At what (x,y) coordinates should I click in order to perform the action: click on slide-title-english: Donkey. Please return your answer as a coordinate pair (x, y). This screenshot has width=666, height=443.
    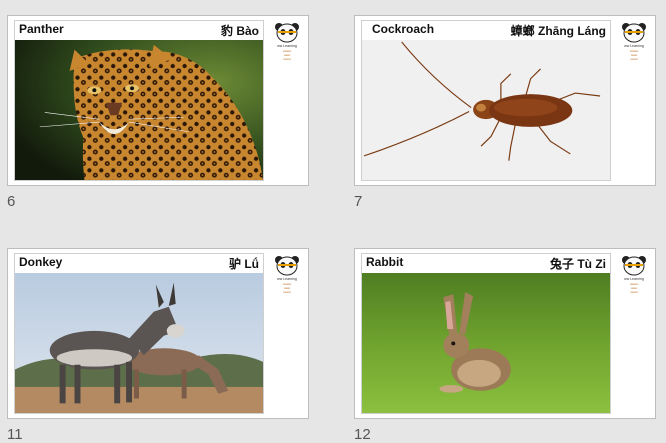
    Looking at the image, I should click on (41, 262).